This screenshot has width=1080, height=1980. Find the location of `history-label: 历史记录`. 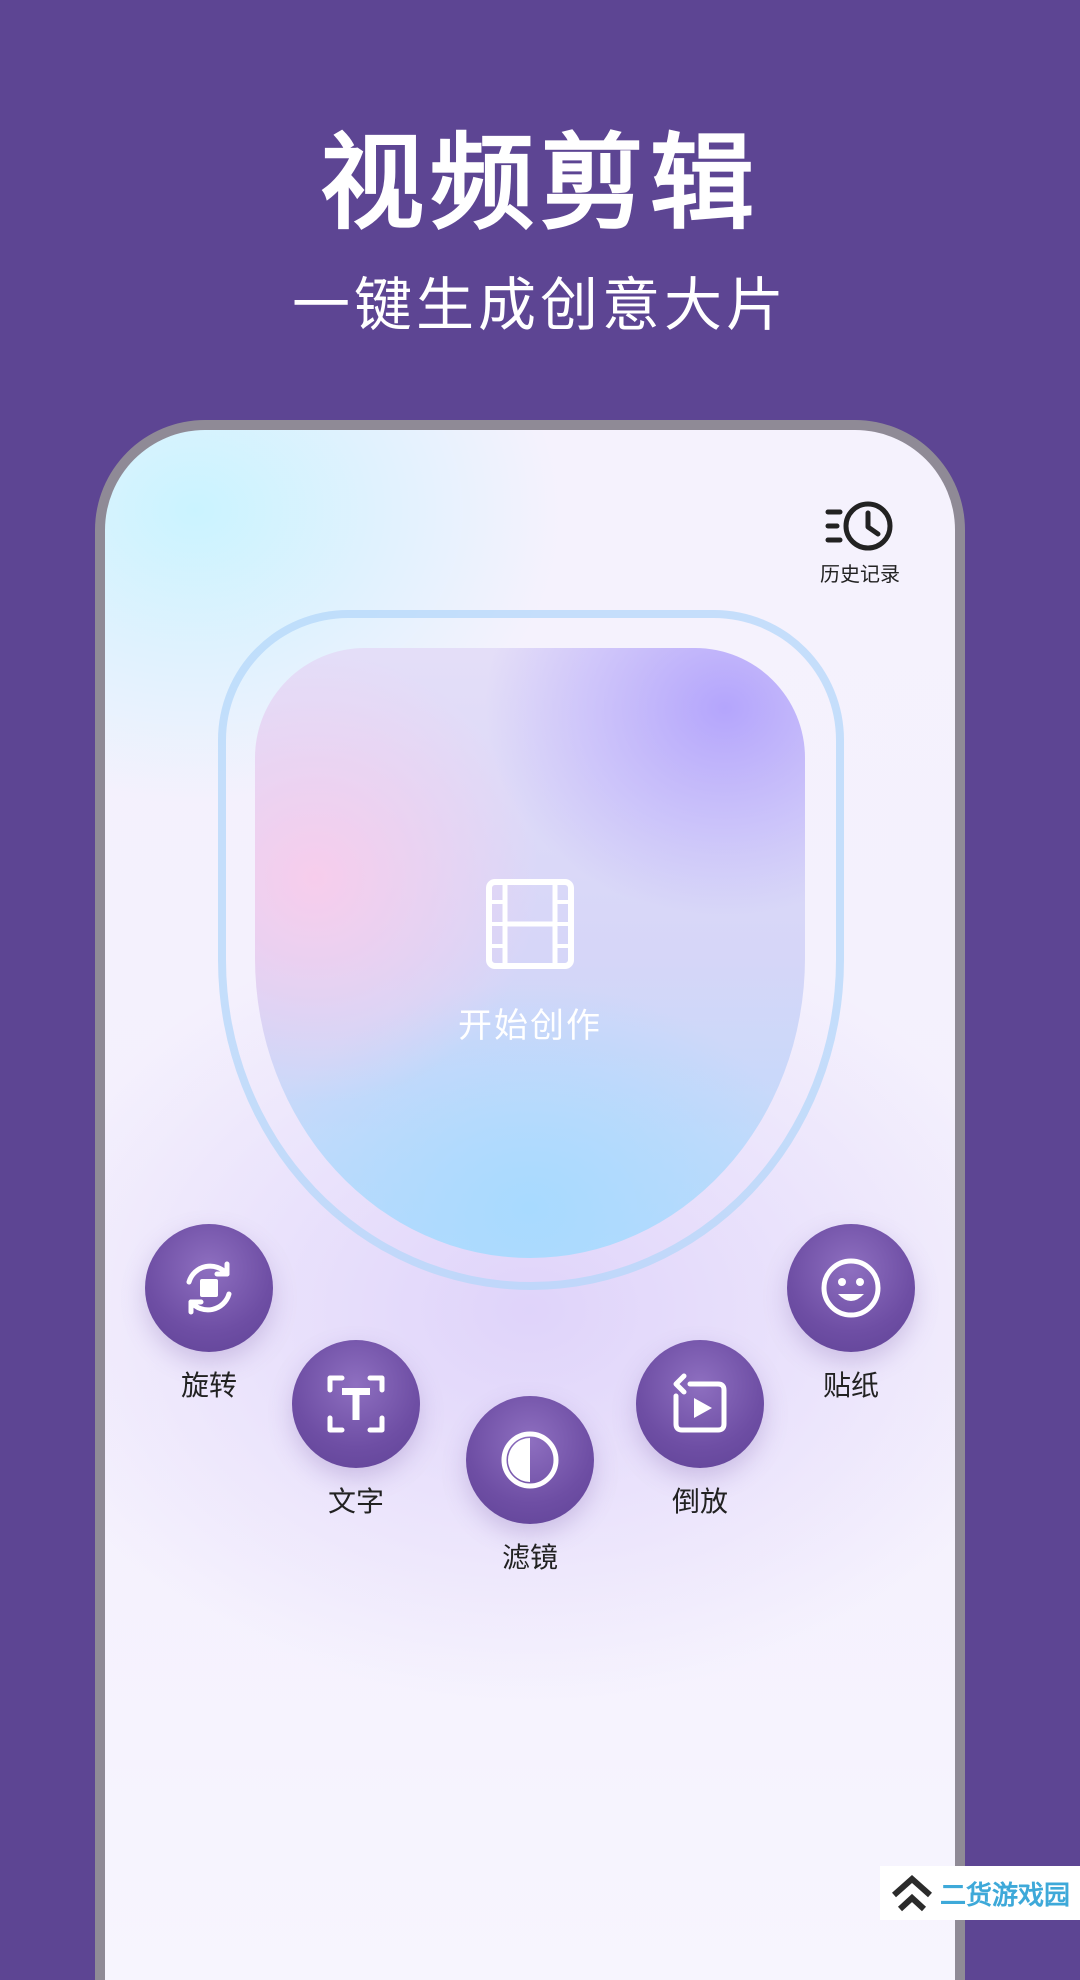

history-label: 历史记录 is located at coordinates (860, 574).